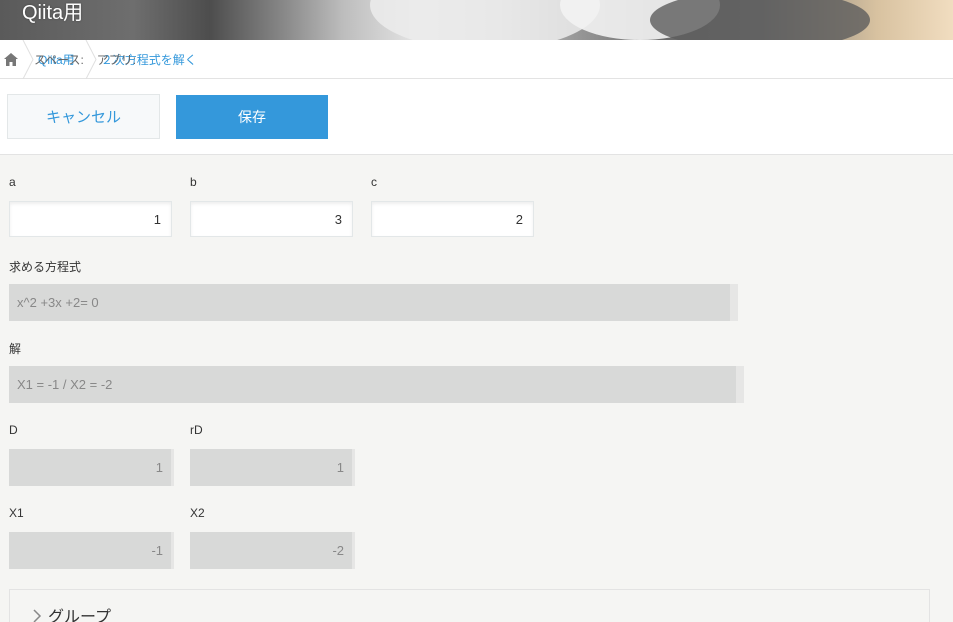 The image size is (953, 622). Describe the element at coordinates (271, 219) in the screenshot. I see `field-b-input: 3` at that location.